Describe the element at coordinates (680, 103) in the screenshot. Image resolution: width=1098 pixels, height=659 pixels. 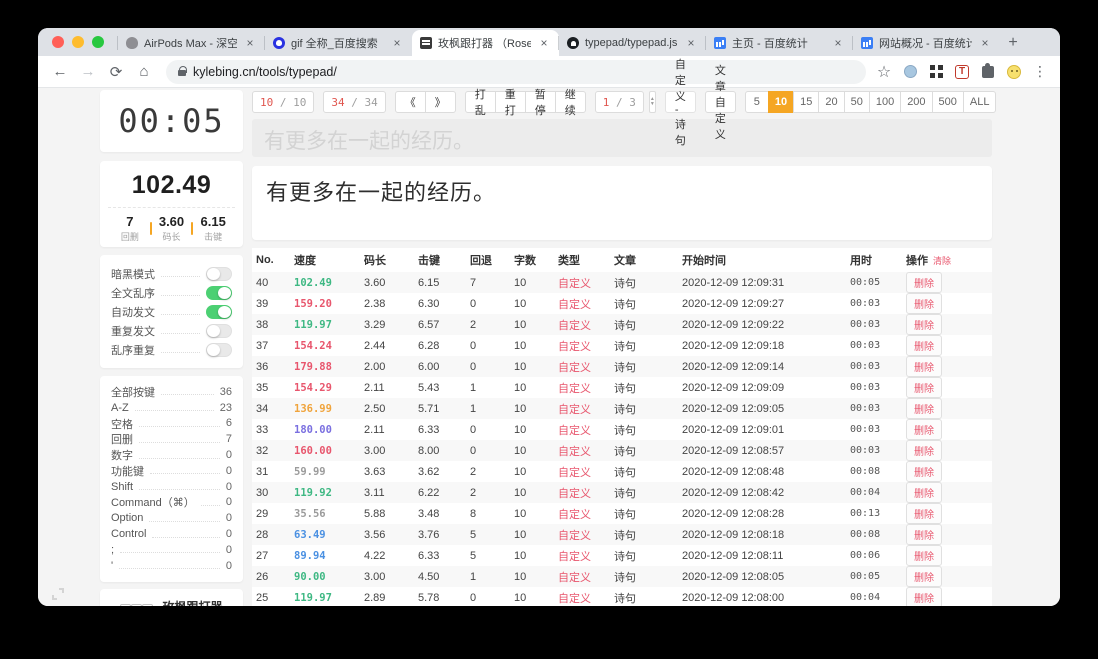
I see `article-select: 自定义 - 诗句` at that location.